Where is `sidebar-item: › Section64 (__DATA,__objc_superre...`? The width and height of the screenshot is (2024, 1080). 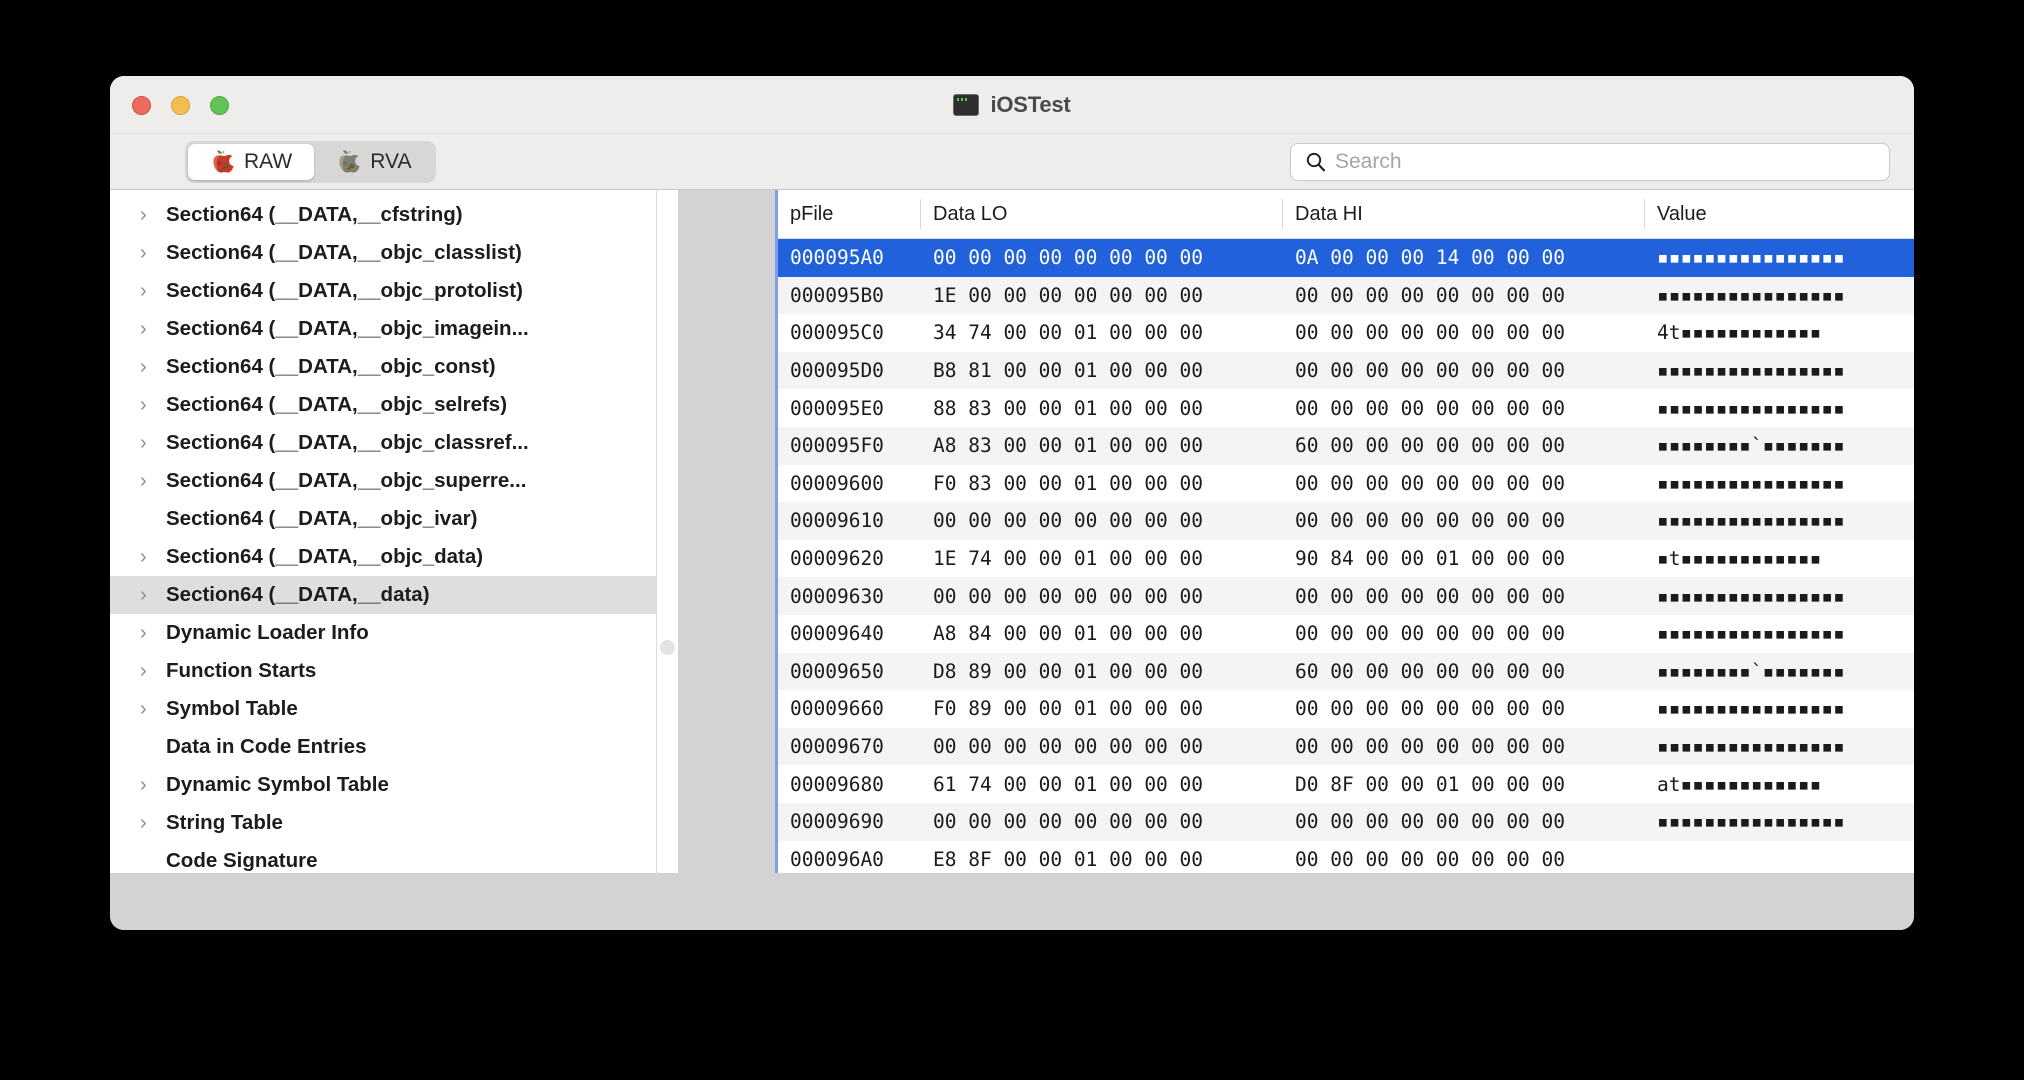
sidebar-item: › Section64 (__DATA,__objc_superre... is located at coordinates (383, 481).